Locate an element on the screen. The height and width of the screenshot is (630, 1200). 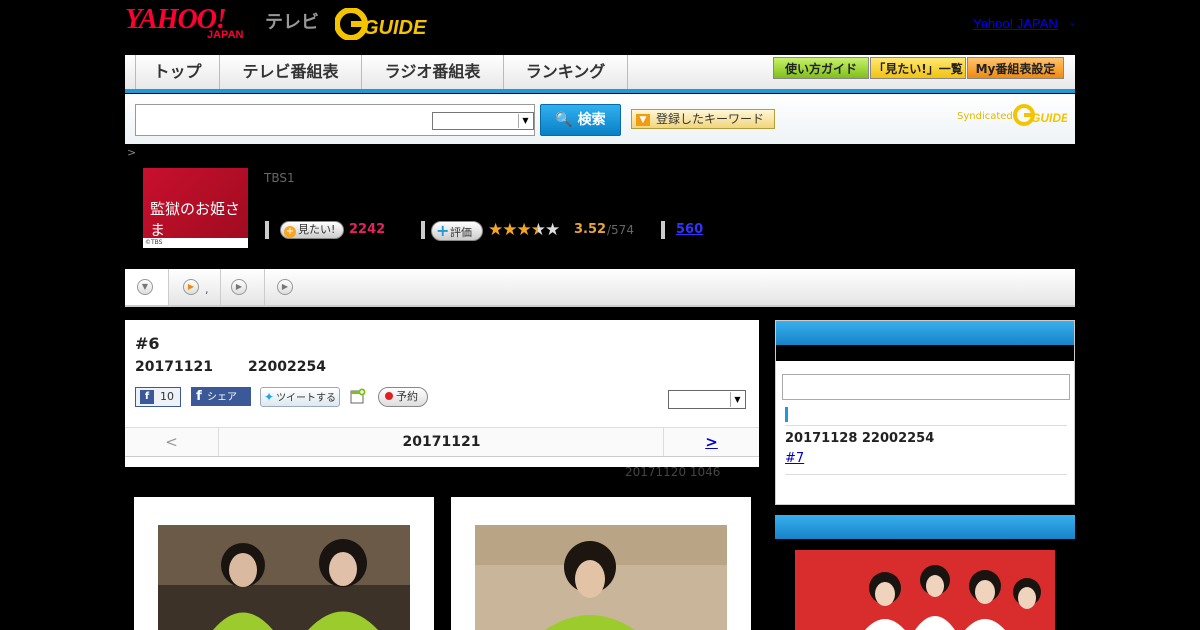
search-area: ▼ 🔍 検索 ▼ 登録したキーワード Syndicated GUIDE is located at coordinates (600, 119).